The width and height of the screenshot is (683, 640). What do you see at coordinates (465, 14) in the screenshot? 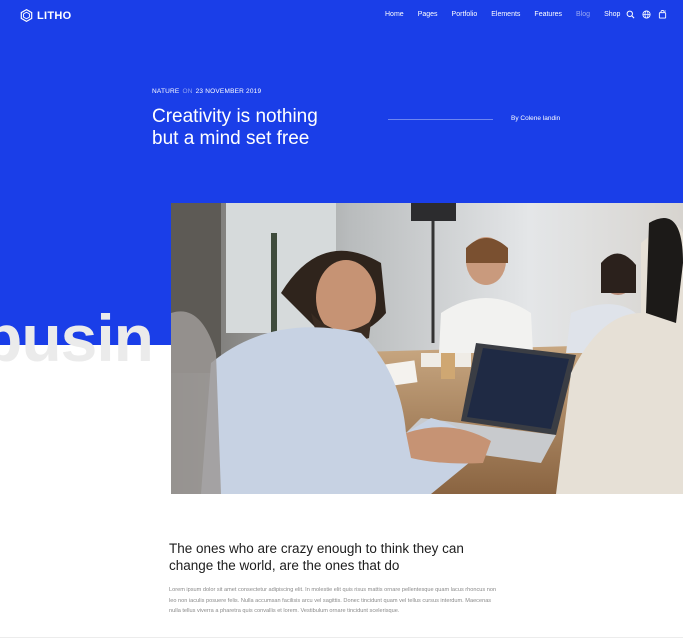
I see `nav-portfolio: Portfolio` at bounding box center [465, 14].